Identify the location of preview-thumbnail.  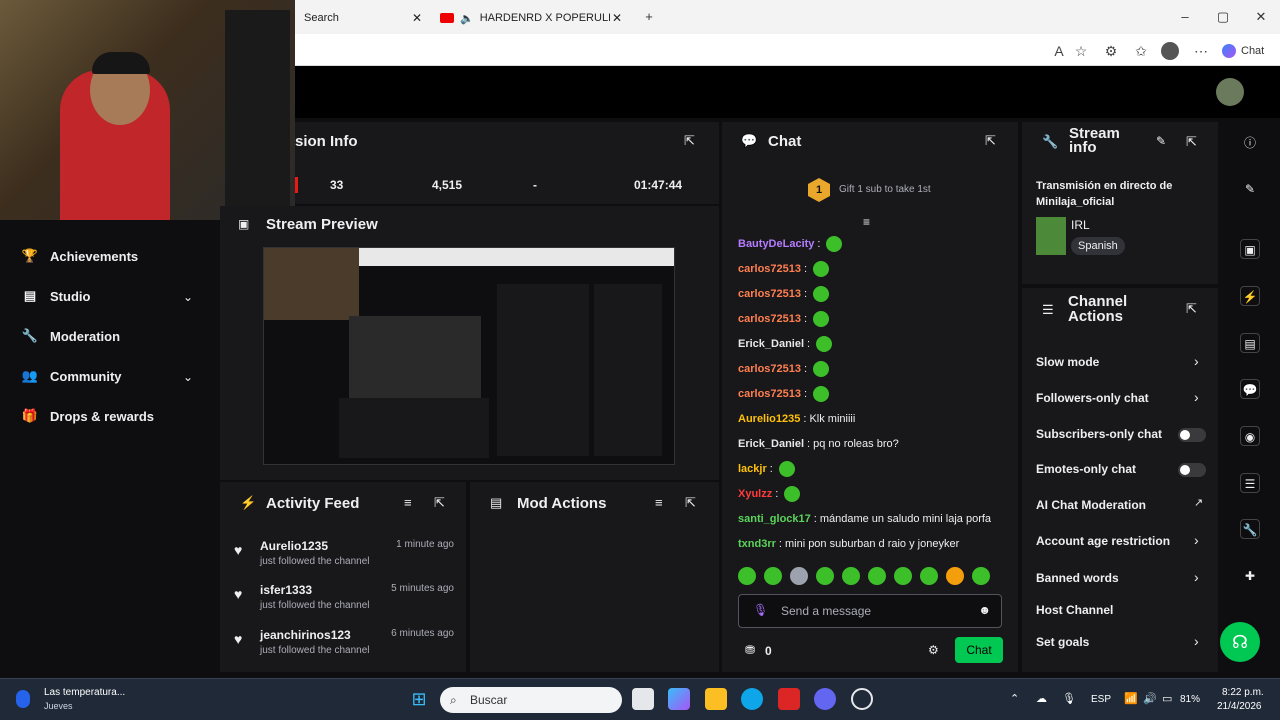
(469, 356).